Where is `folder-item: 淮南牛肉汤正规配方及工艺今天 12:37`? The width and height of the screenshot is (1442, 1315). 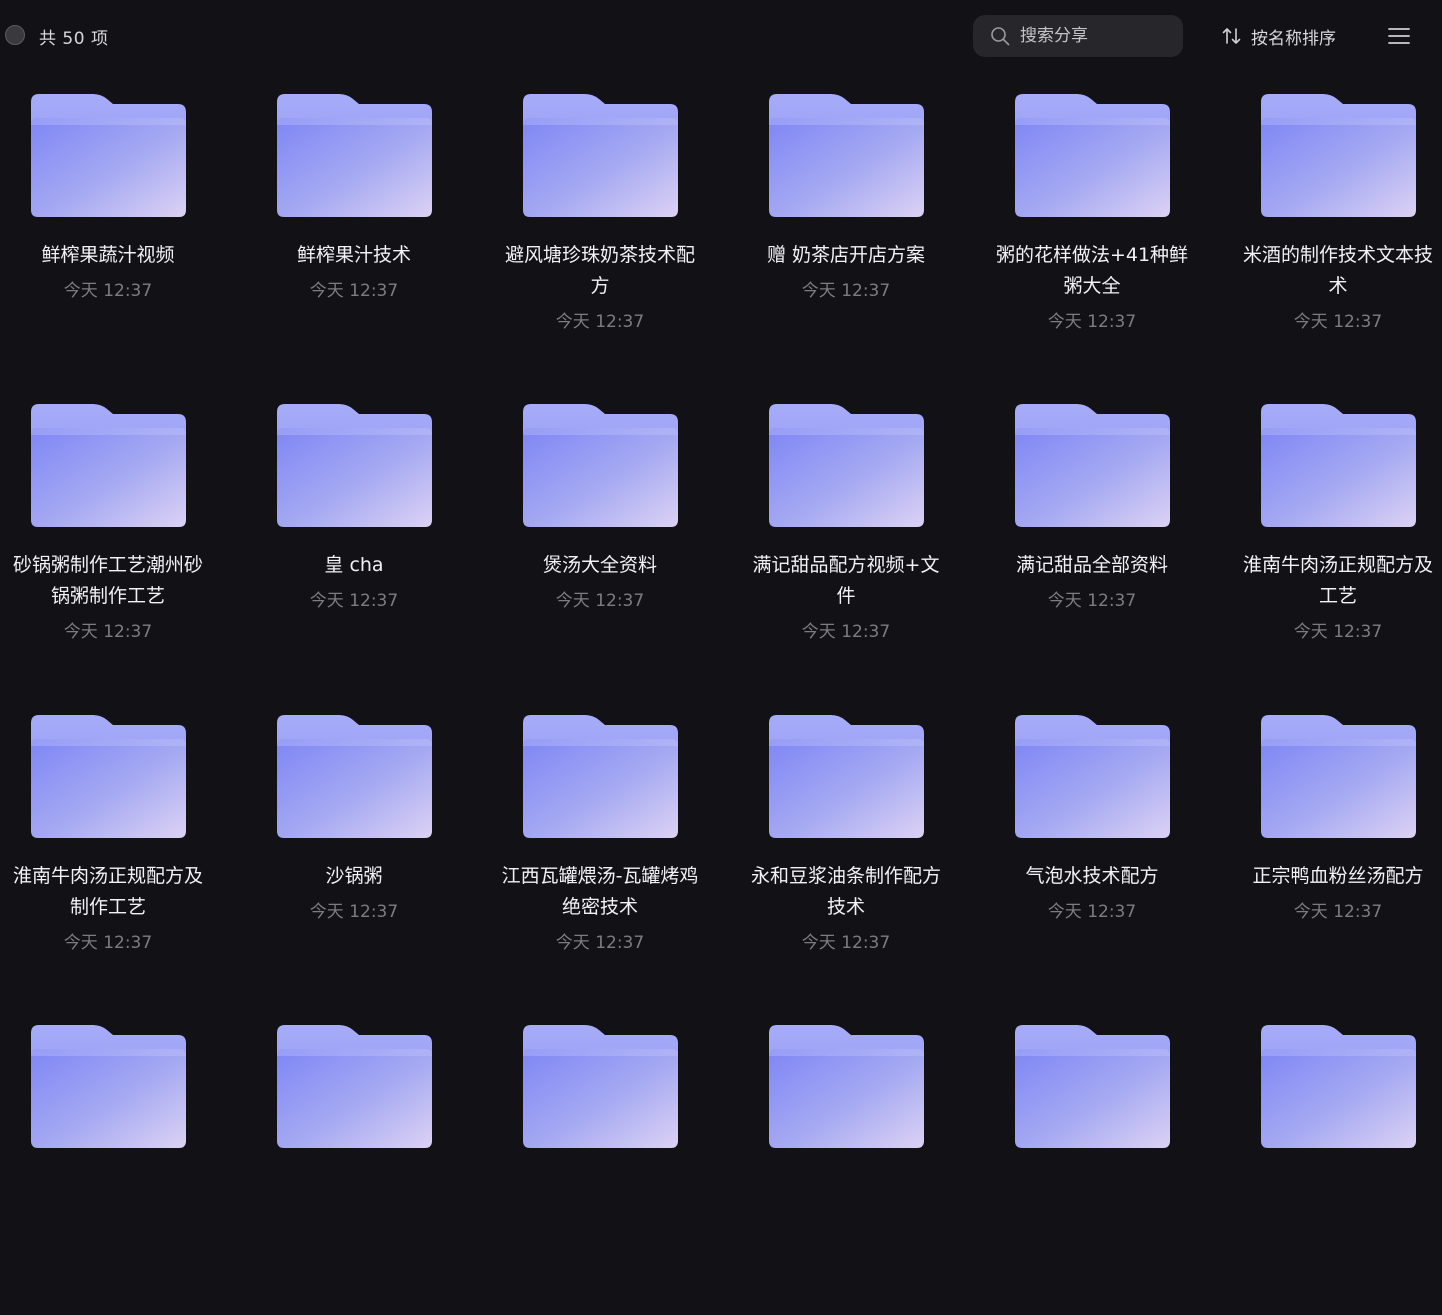 folder-item: 淮南牛肉汤正规配方及工艺今天 12:37 is located at coordinates (1338, 549).